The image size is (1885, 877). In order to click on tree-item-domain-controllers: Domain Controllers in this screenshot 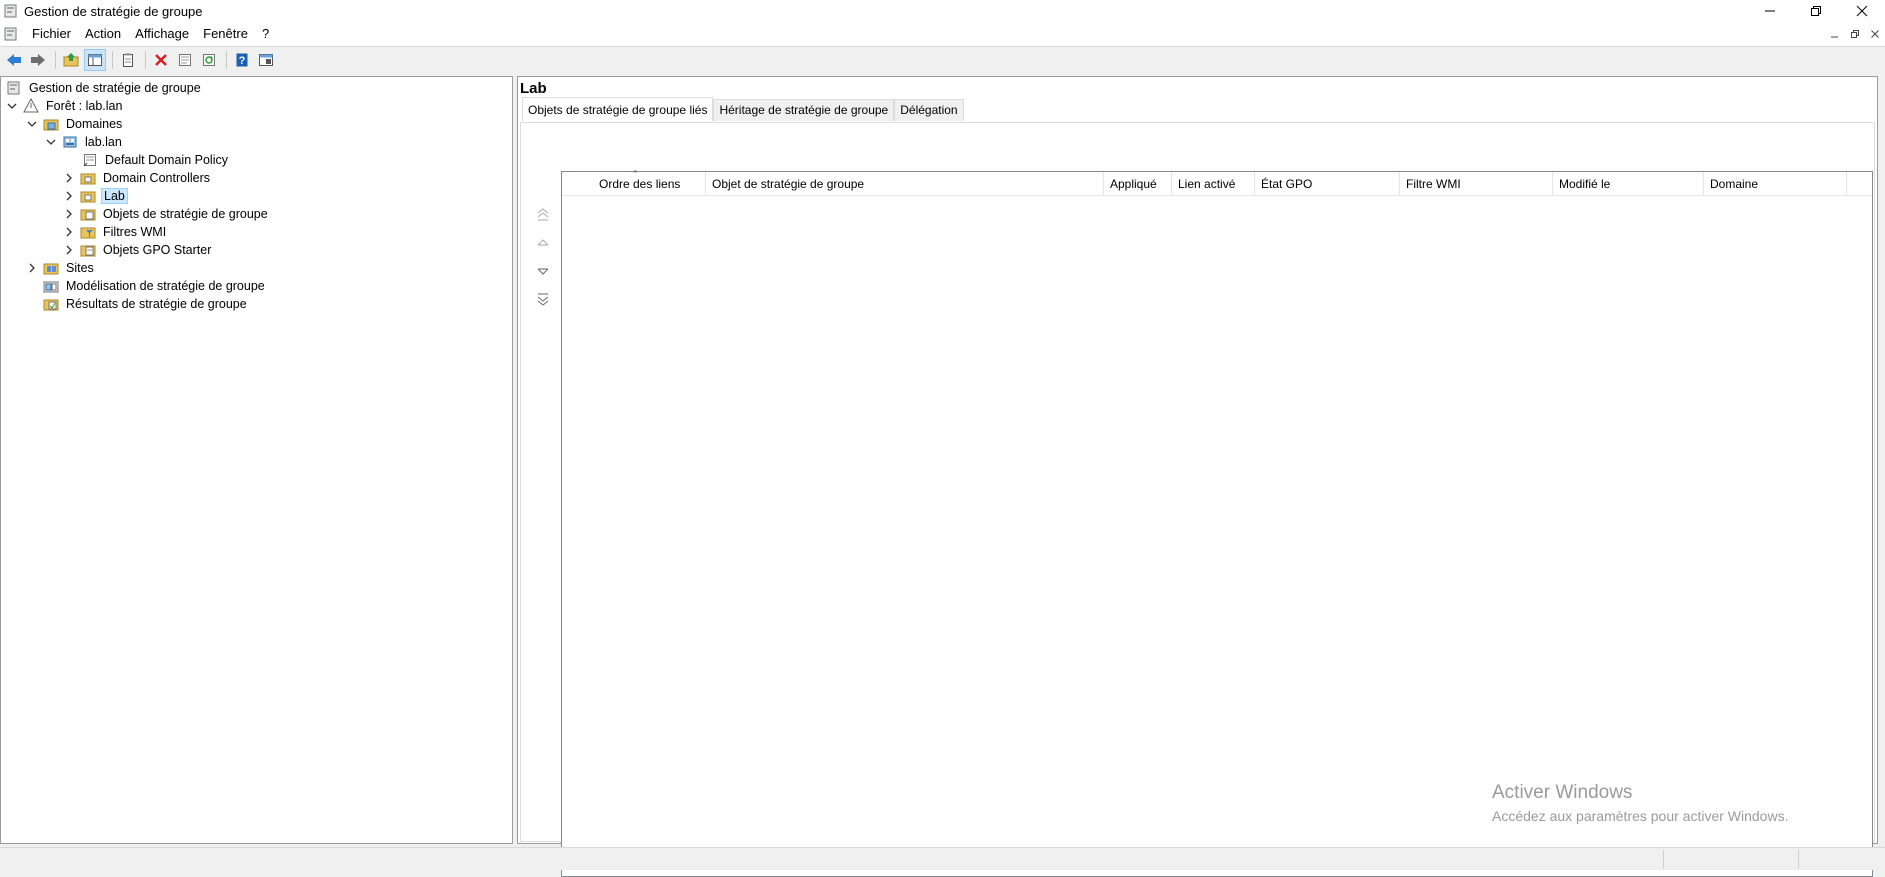, I will do `click(137, 178)`.